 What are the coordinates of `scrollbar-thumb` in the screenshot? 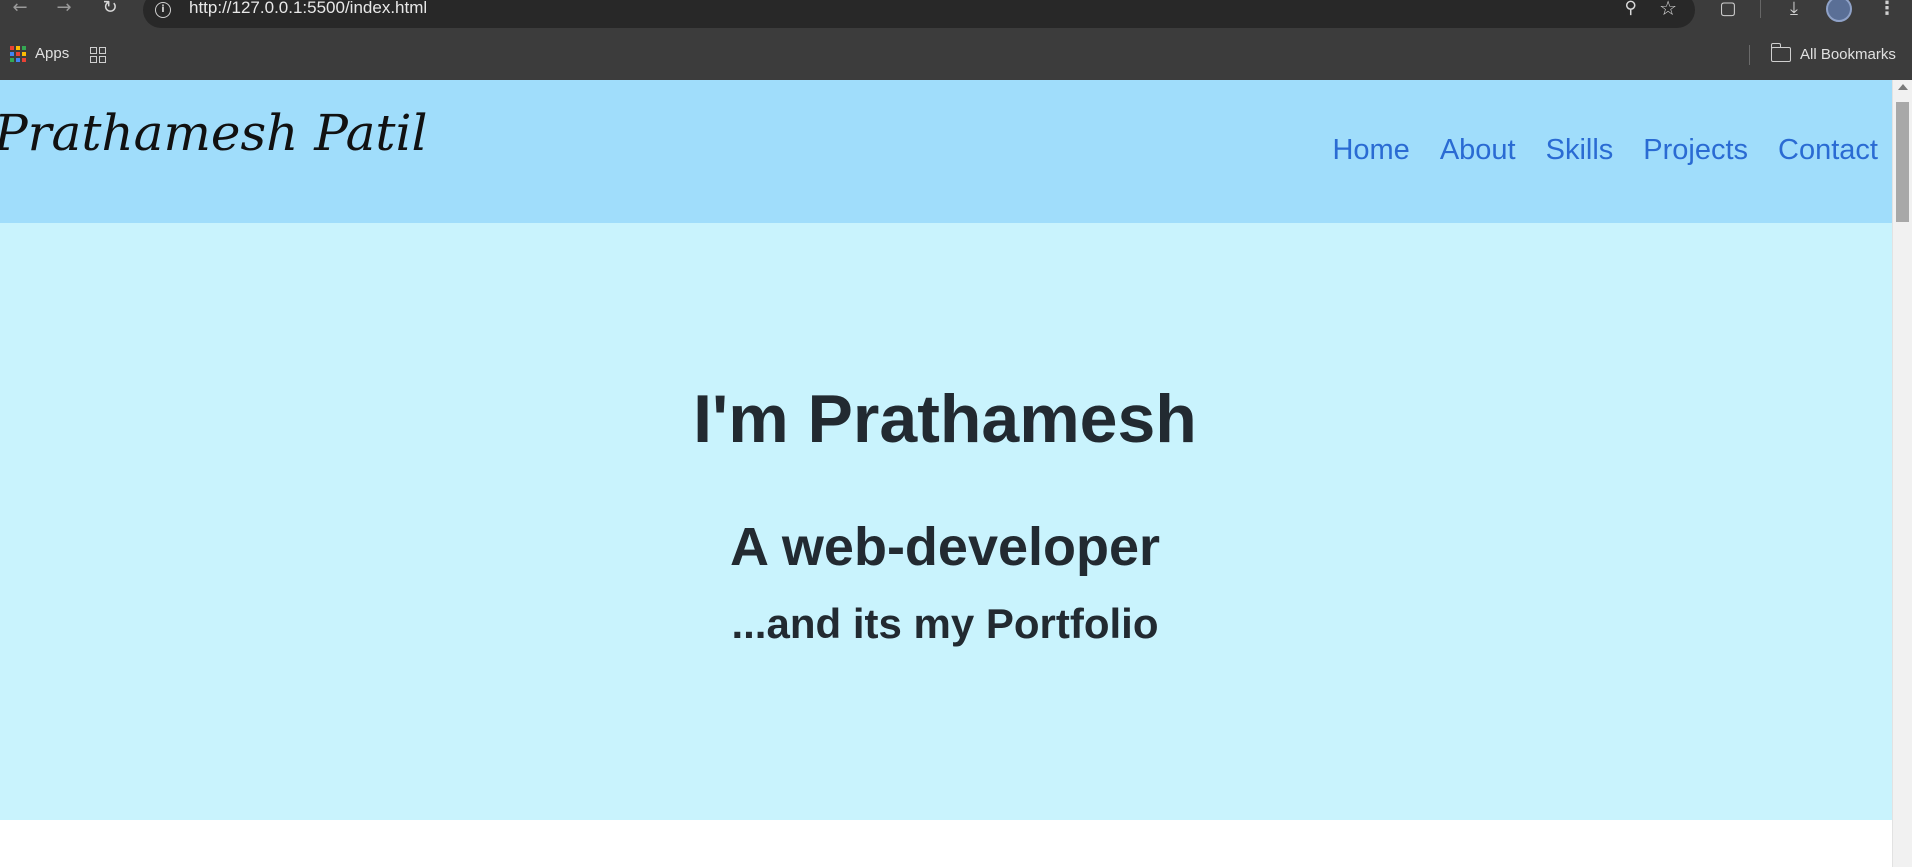 It's located at (1902, 162).